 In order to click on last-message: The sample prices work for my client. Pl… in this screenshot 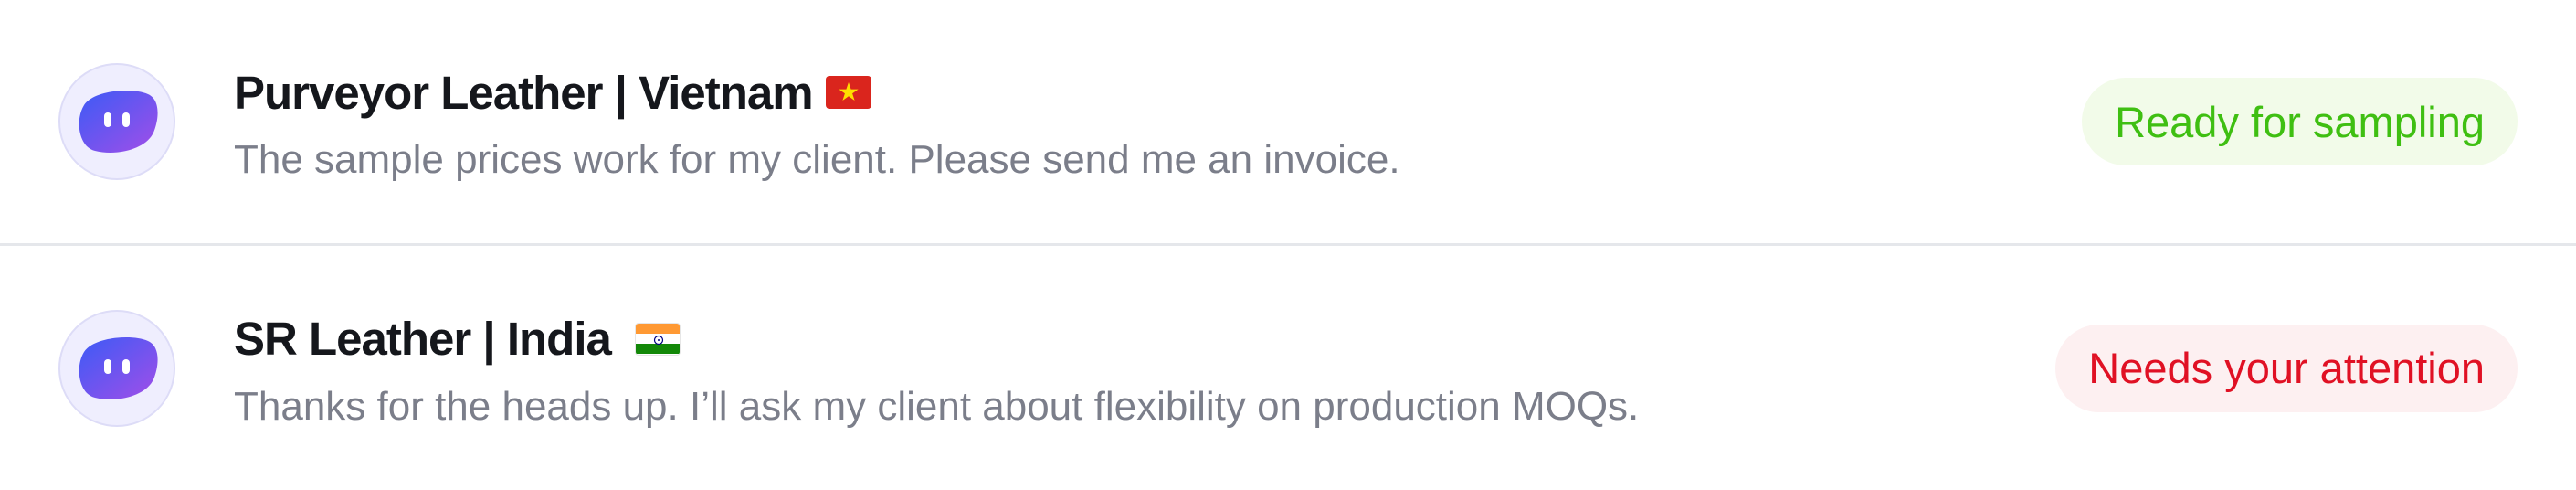, I will do `click(817, 159)`.